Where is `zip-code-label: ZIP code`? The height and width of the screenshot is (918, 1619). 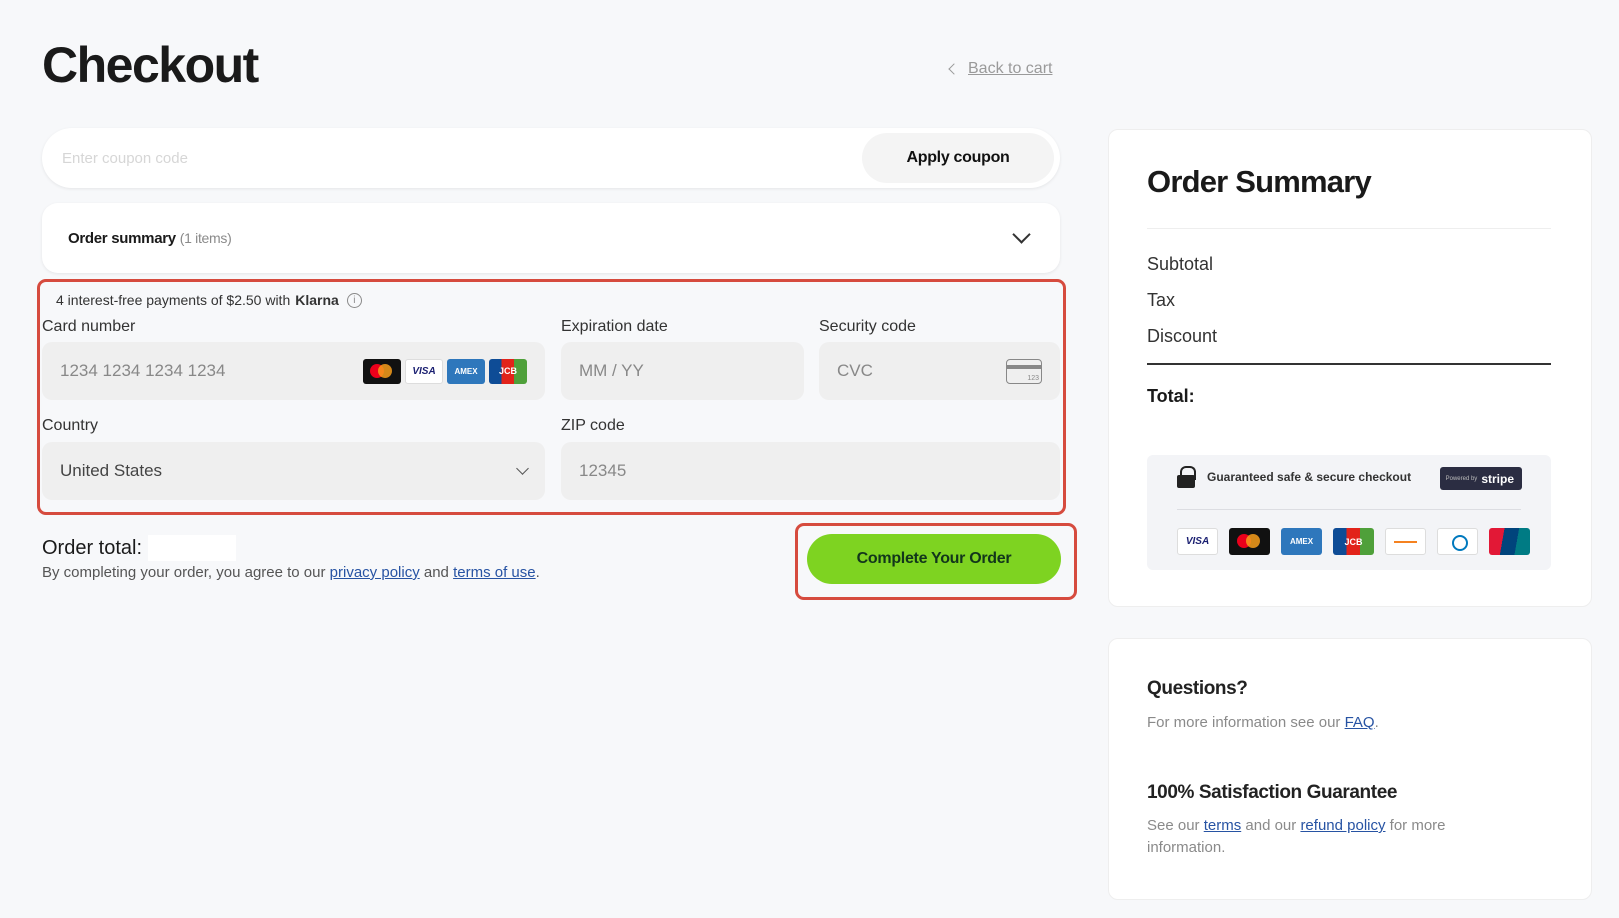 zip-code-label: ZIP code is located at coordinates (593, 425).